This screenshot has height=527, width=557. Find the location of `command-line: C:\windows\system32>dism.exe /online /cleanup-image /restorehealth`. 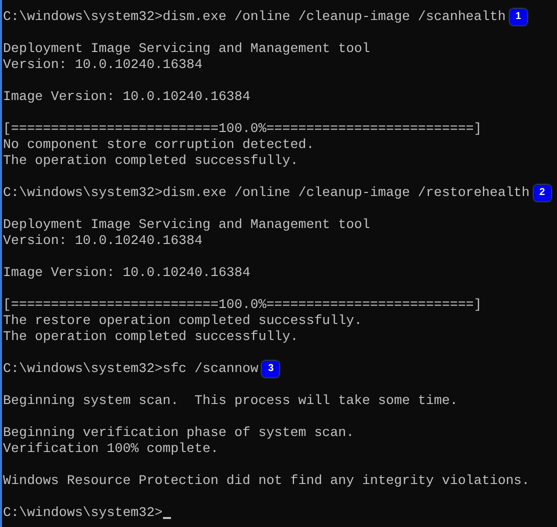

command-line: C:\windows\system32>dism.exe /online /cleanup-image /restorehealth is located at coordinates (266, 193).